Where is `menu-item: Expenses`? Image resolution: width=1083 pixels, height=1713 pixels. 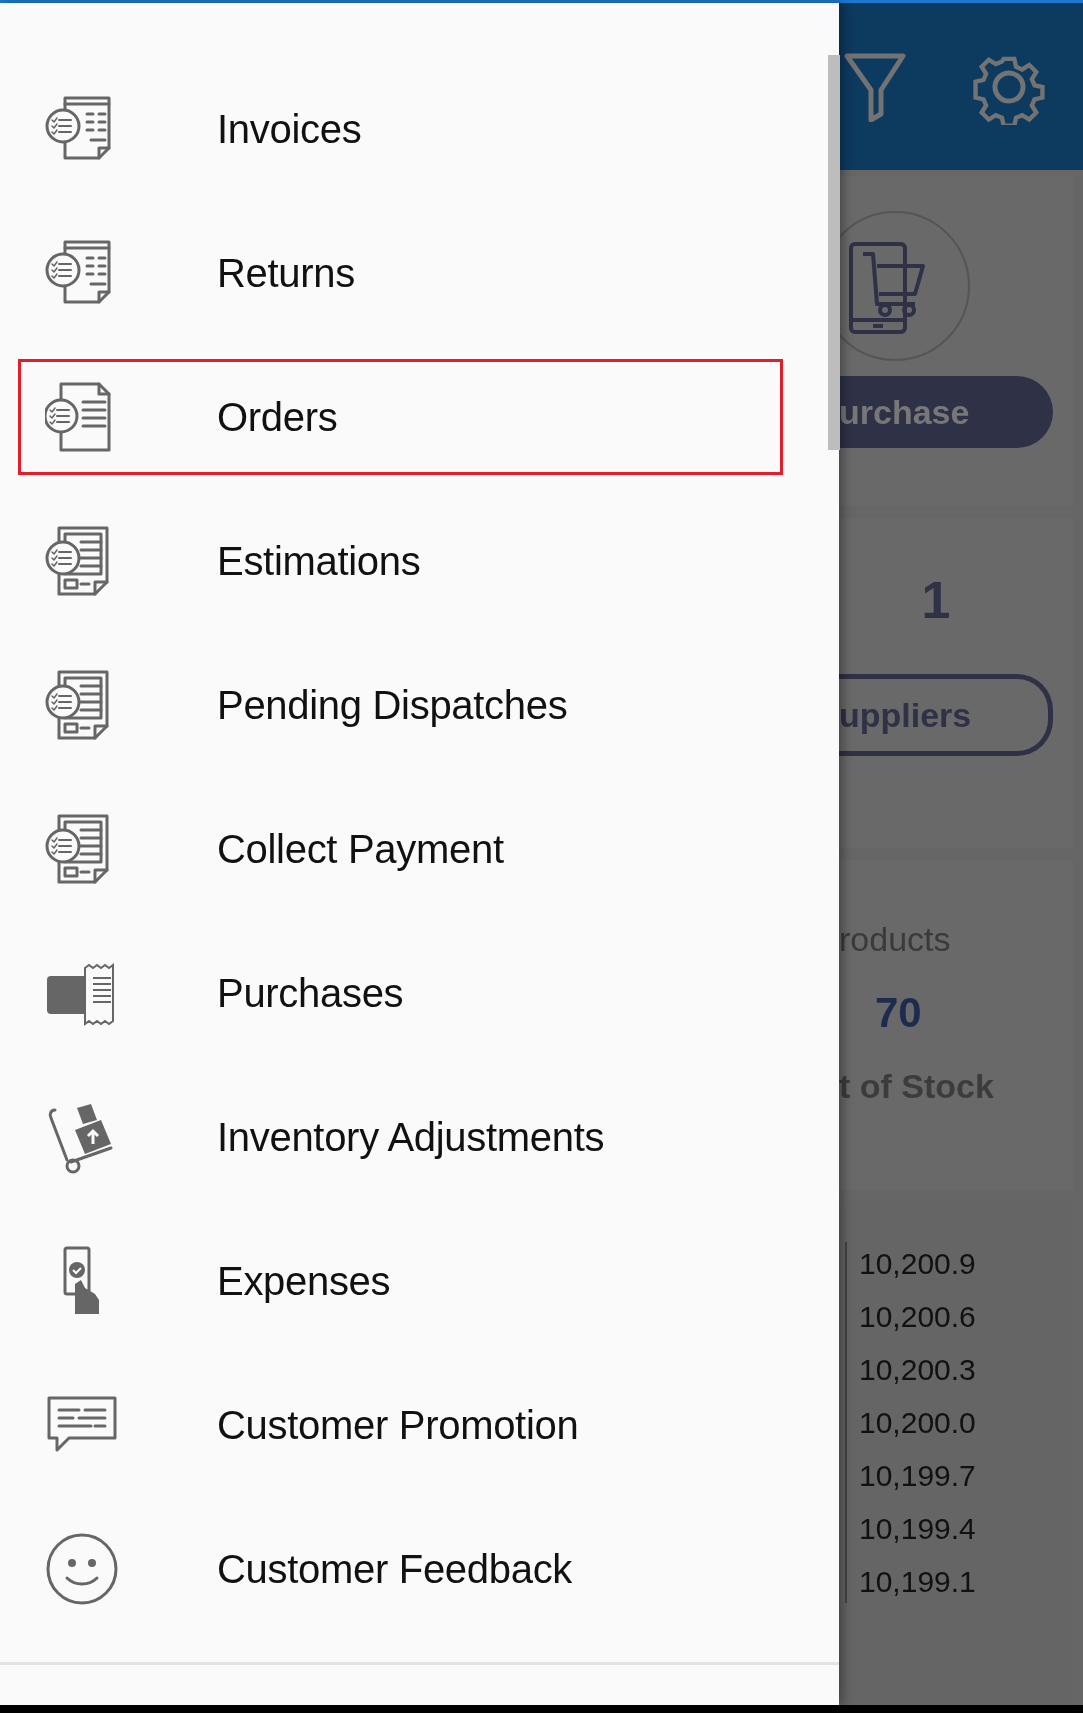
menu-item: Expenses is located at coordinates (400, 1281).